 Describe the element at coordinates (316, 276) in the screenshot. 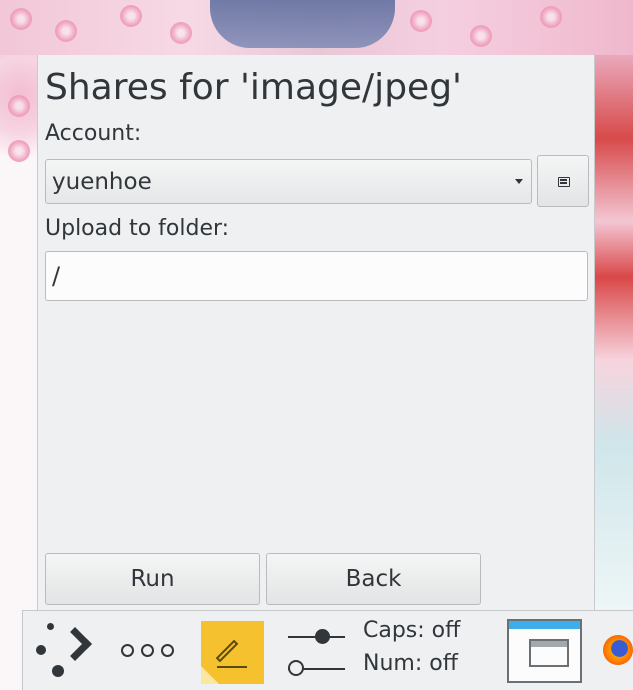

I see `folder-input: /` at that location.